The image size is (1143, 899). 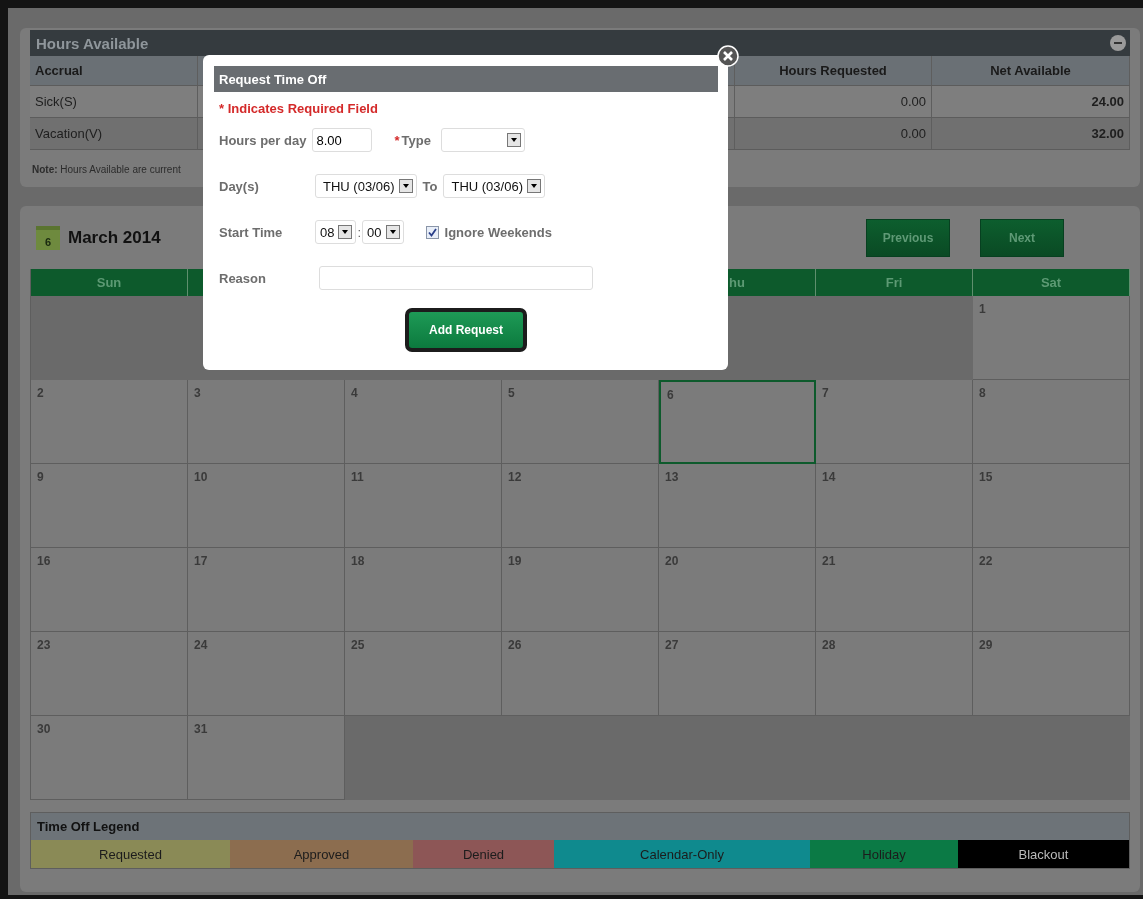 What do you see at coordinates (114, 238) in the screenshot?
I see `month-title: March 2014` at bounding box center [114, 238].